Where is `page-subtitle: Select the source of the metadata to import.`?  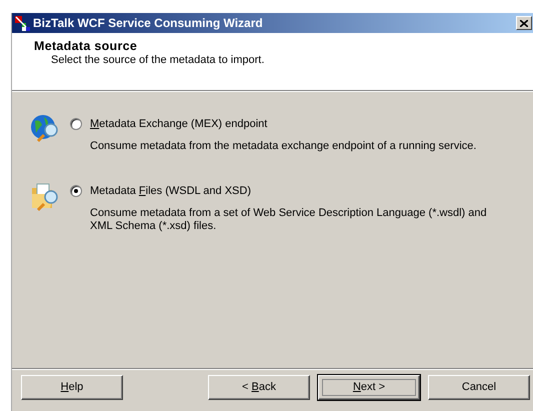
page-subtitle: Select the source of the metadata to import. is located at coordinates (158, 60).